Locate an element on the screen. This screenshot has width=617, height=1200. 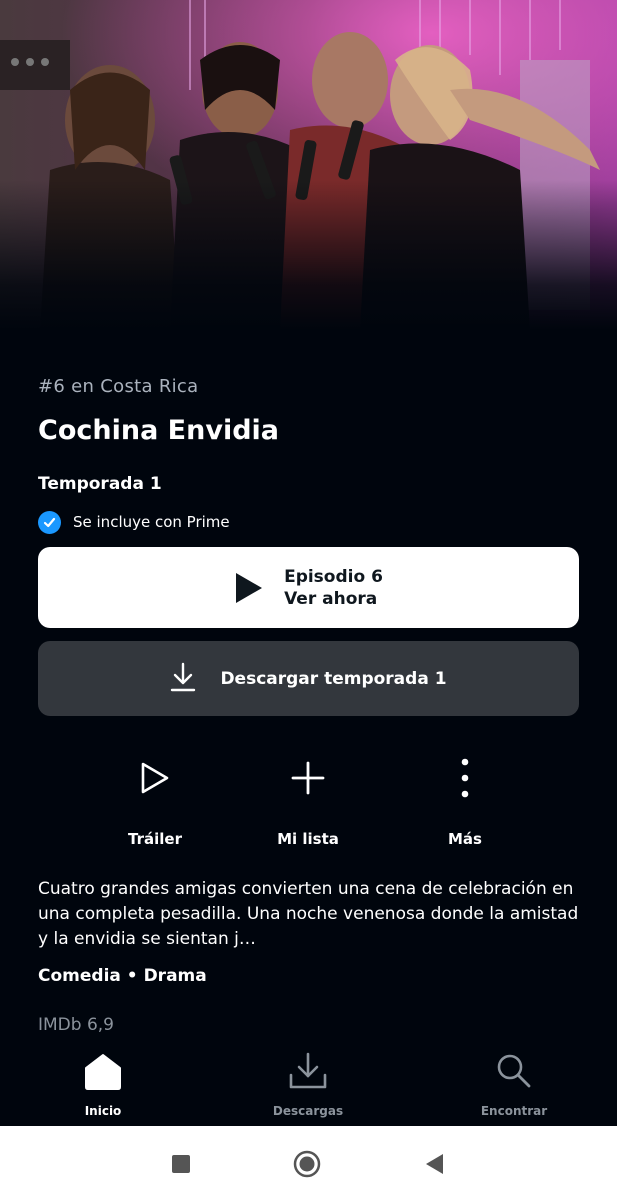
home-icon is located at coordinates (103, 1071).